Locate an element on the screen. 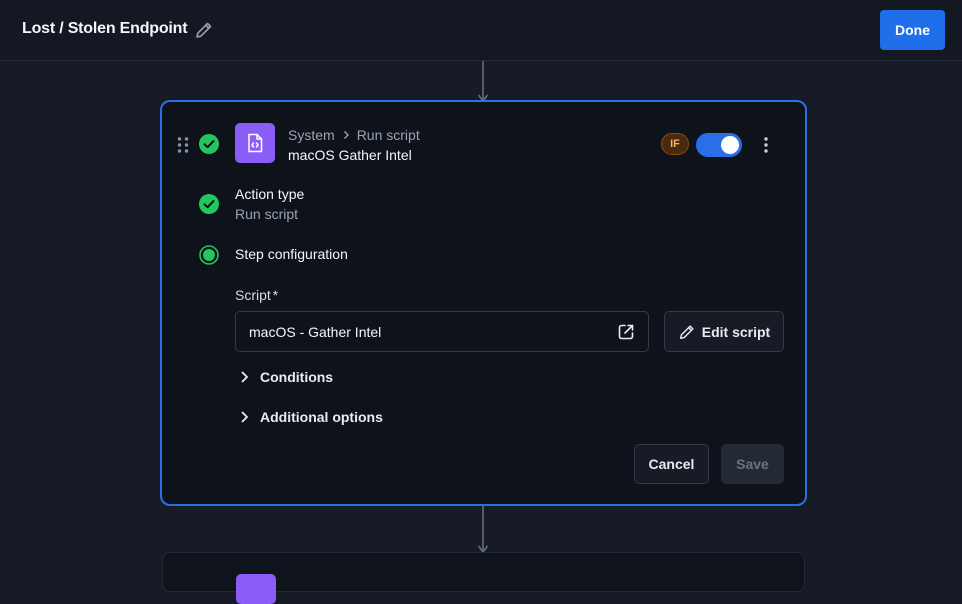  edit-script-button: Edit script is located at coordinates (724, 331).